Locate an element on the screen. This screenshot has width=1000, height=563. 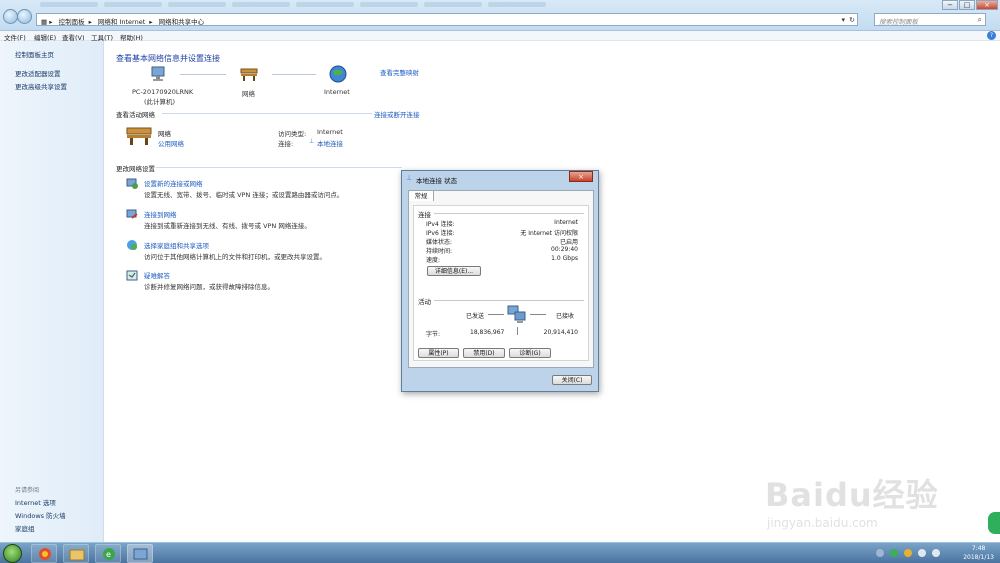
speed-label: 速度: is located at coordinates (433, 260).